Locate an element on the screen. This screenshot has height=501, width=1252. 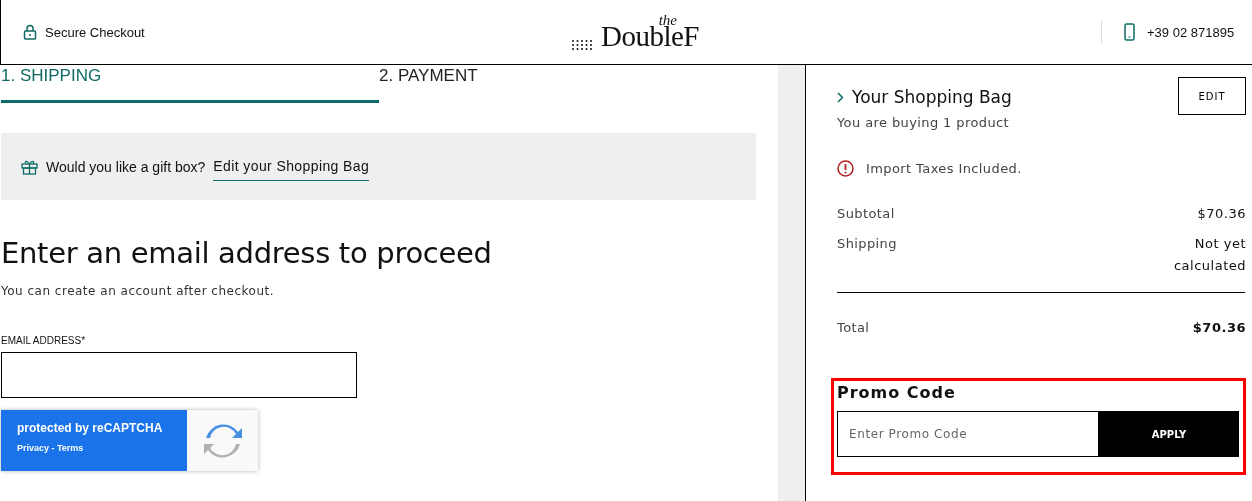
total-value: $70.36 is located at coordinates (1218, 328).